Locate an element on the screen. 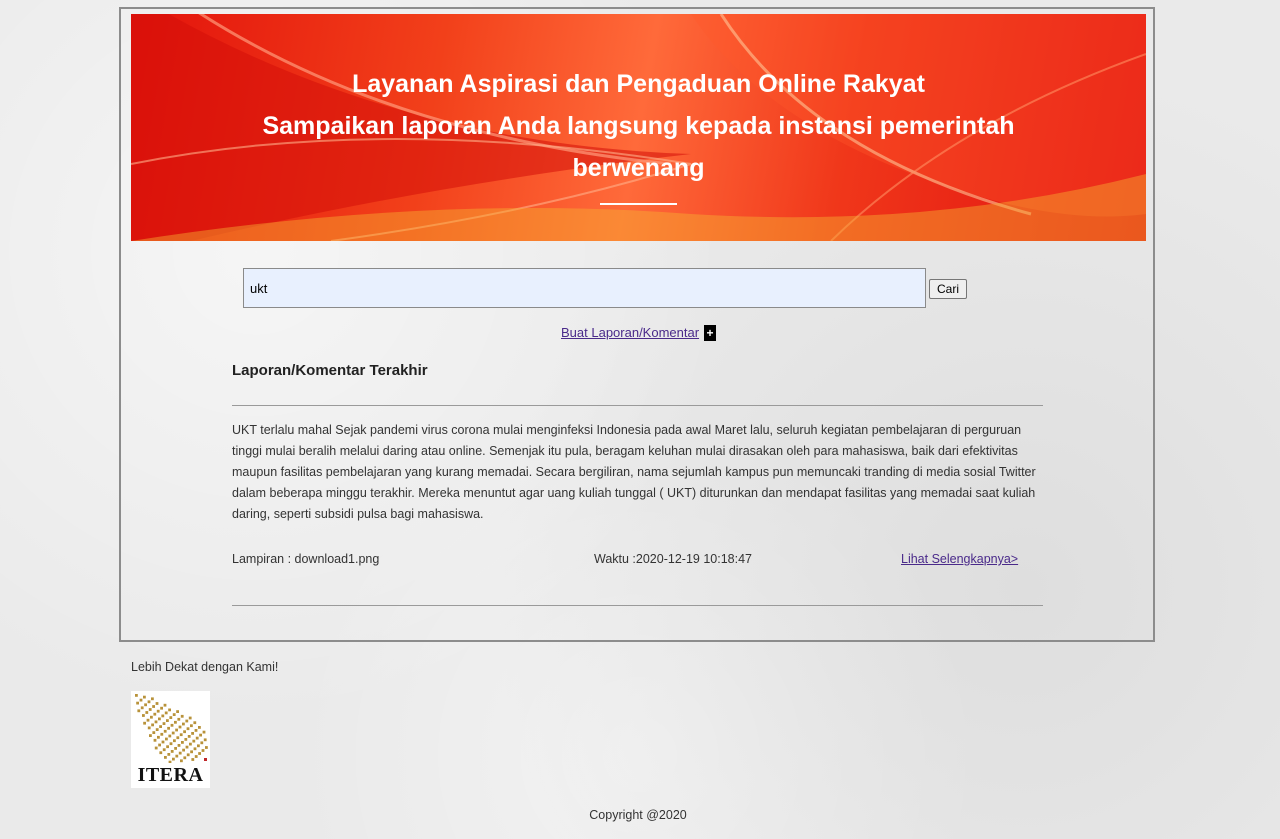  copyright-text: Copyright @2020 is located at coordinates (638, 815).